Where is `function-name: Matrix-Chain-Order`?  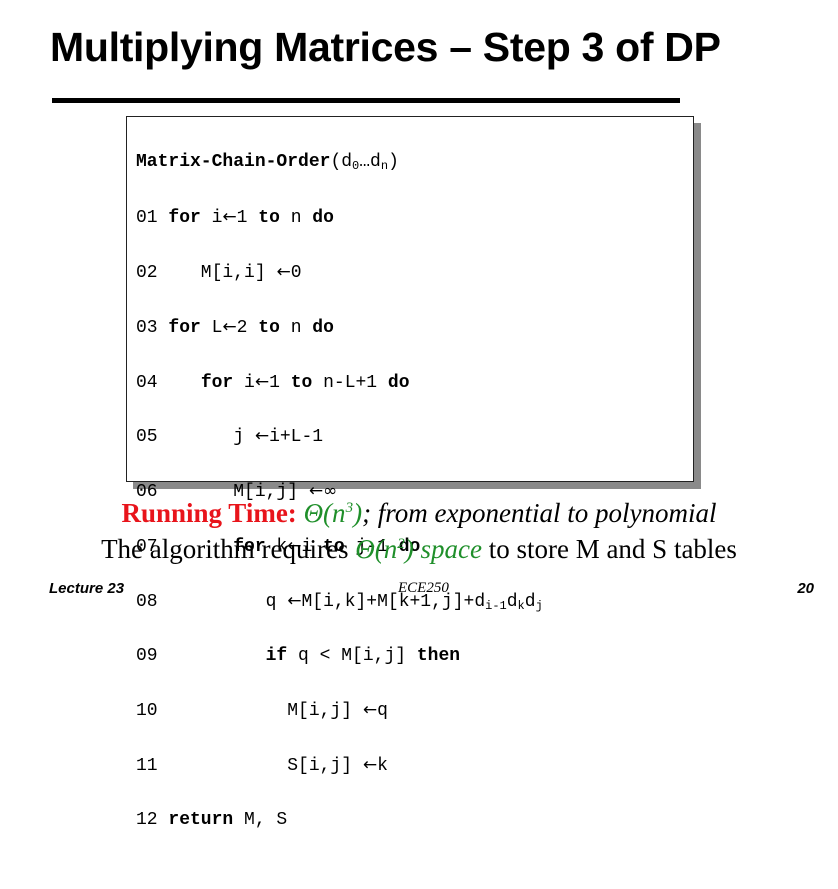
function-name: Matrix-Chain-Order is located at coordinates (233, 162).